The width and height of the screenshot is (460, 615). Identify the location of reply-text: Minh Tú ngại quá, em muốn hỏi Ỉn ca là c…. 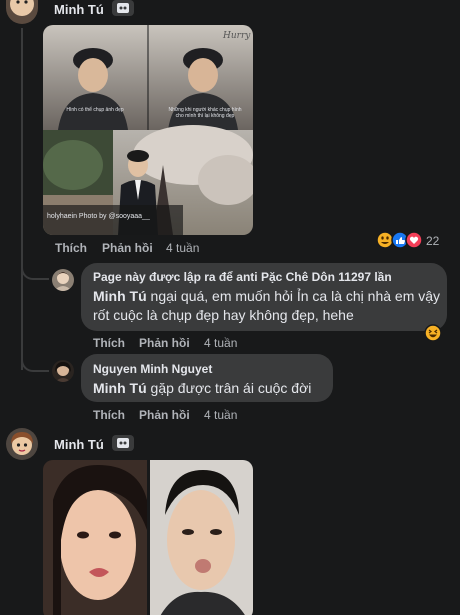
(267, 305).